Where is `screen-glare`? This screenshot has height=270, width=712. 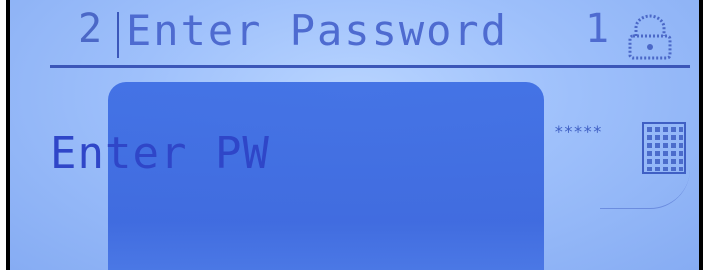
screen-glare is located at coordinates (645, 188).